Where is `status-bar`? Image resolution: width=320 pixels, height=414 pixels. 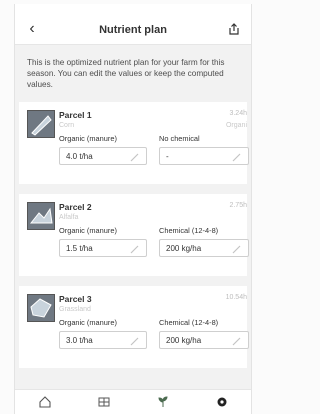 status-bar is located at coordinates (133, 10).